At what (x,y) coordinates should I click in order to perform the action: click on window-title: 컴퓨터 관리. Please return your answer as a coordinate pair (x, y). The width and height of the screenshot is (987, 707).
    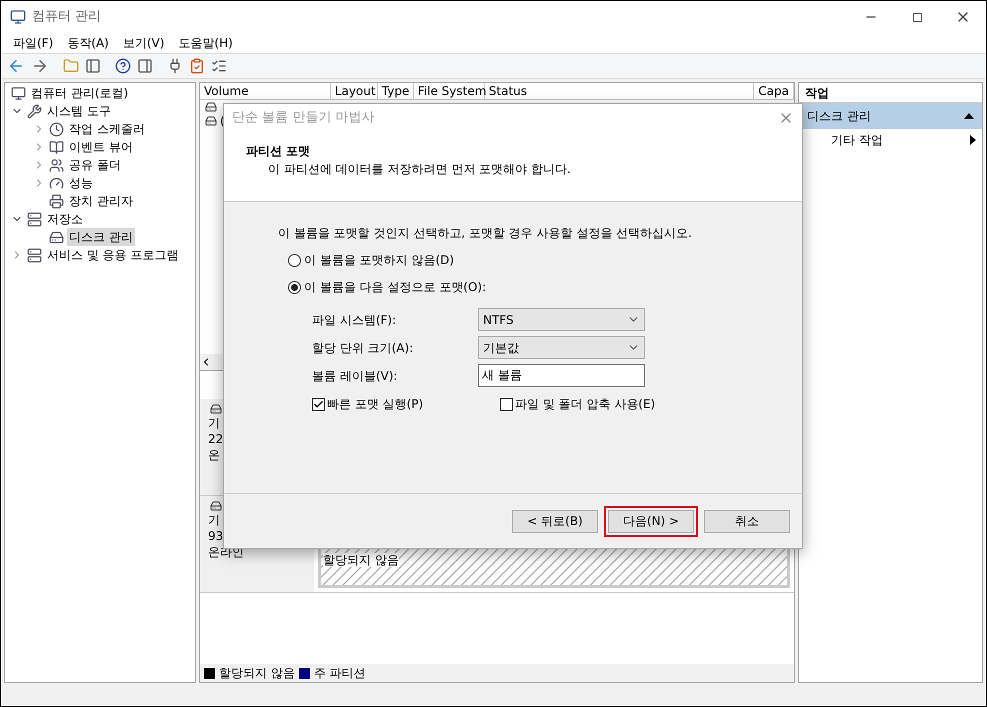
    Looking at the image, I should click on (67, 17).